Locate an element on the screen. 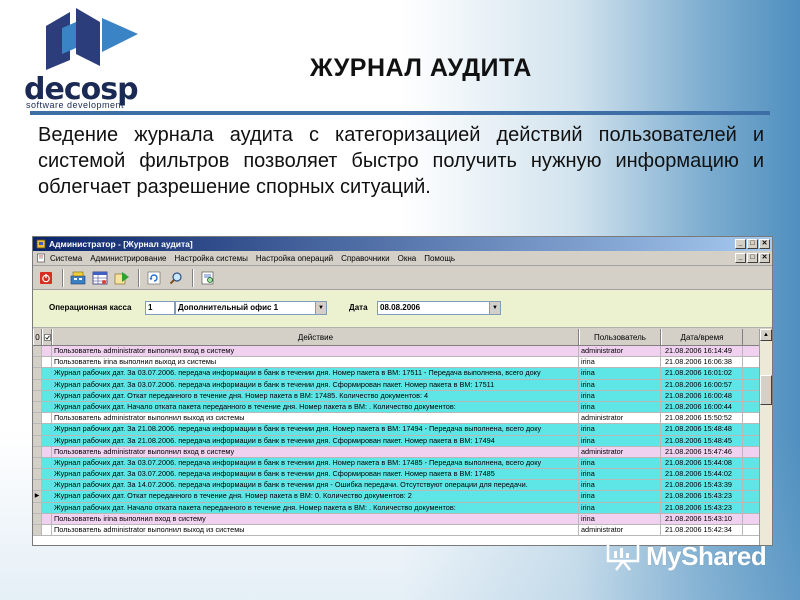 This screenshot has height=600, width=800. header-action: Действие is located at coordinates (315, 337).